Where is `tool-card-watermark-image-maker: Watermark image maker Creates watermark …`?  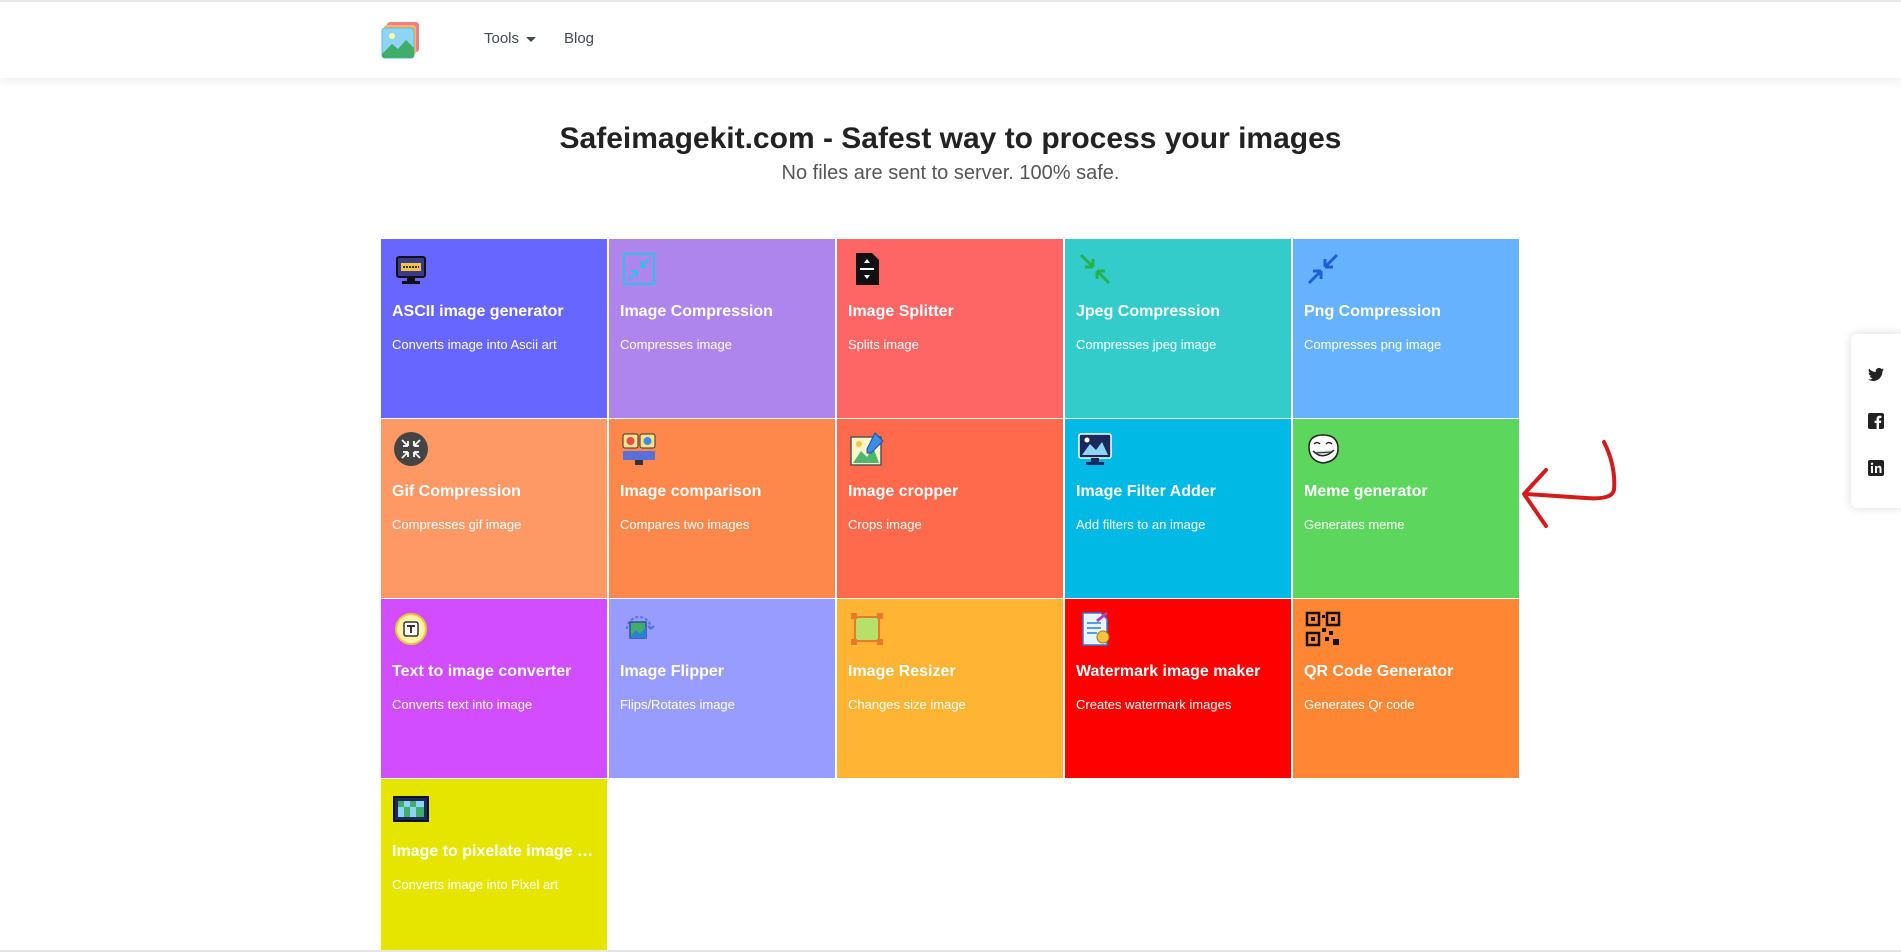
tool-card-watermark-image-maker: Watermark image maker Creates watermark … is located at coordinates (1178, 688).